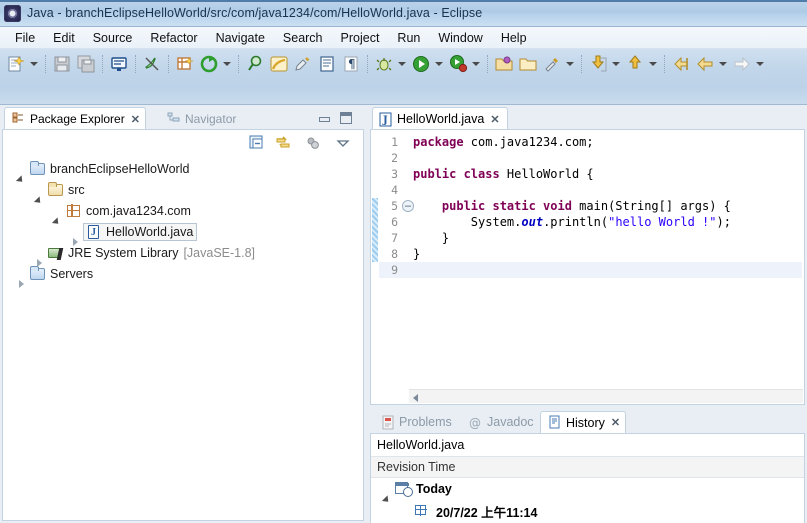  Describe the element at coordinates (652, 64) in the screenshot. I see `export-dropdown-icon` at that location.